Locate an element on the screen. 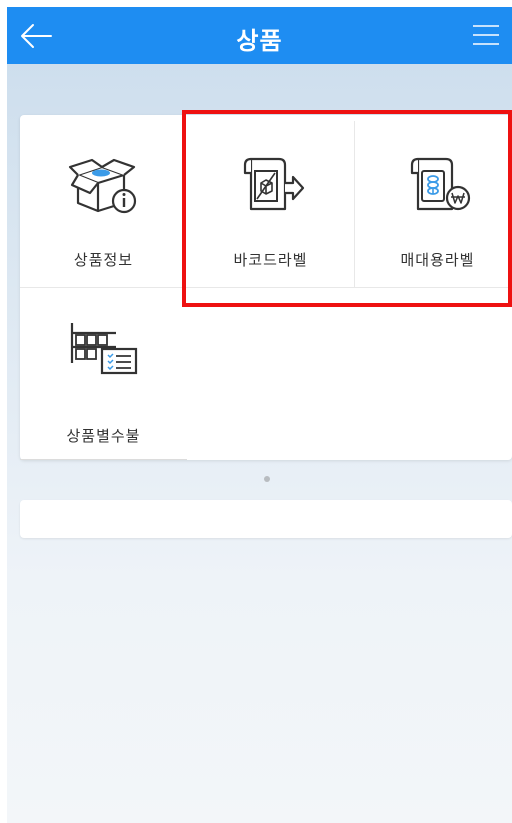 The image size is (512, 823). menu-item-barcode-label: 바코드라벨 is located at coordinates (270, 201).